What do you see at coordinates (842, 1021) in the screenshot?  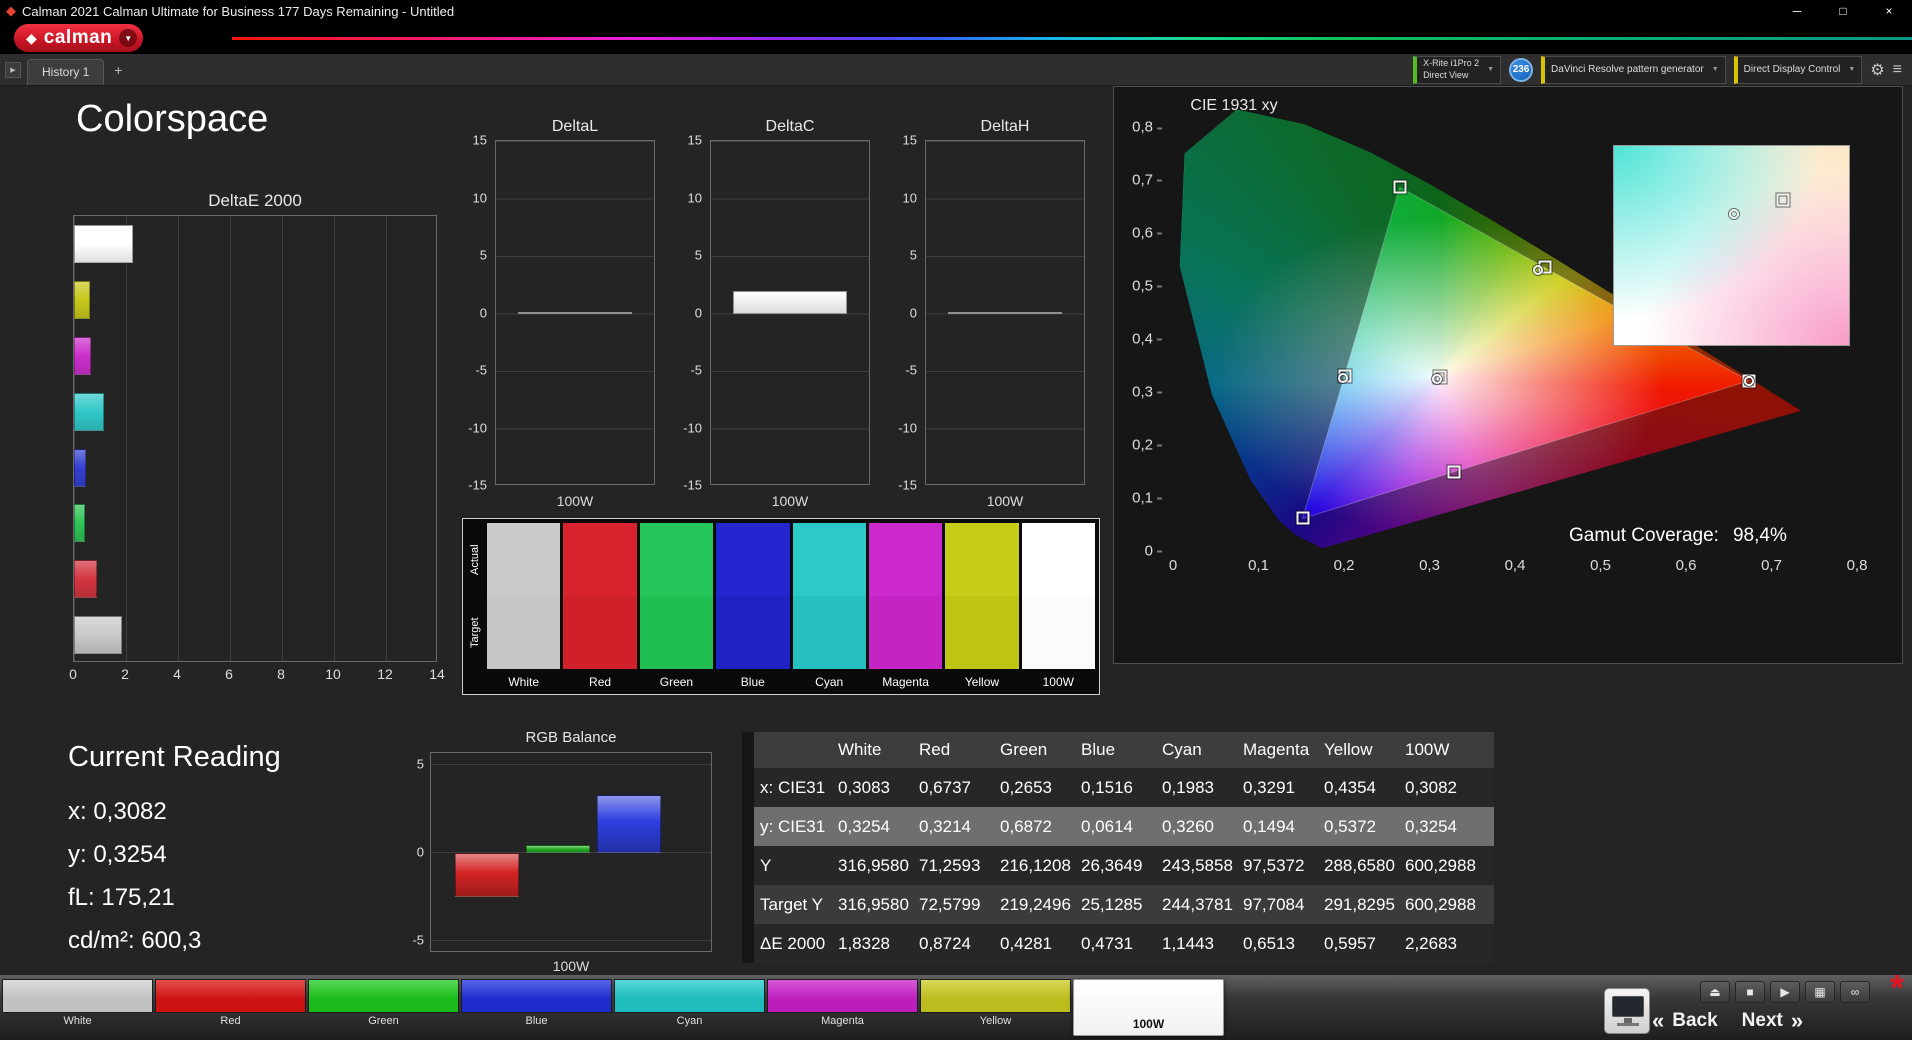 I see `patch-label: Magenta` at bounding box center [842, 1021].